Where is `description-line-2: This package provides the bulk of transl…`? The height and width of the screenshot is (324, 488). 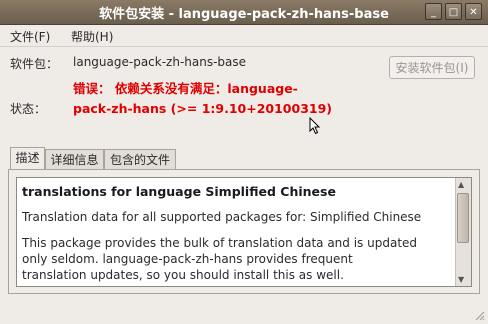
description-line-2: This package provides the bulk of transl… is located at coordinates (220, 243).